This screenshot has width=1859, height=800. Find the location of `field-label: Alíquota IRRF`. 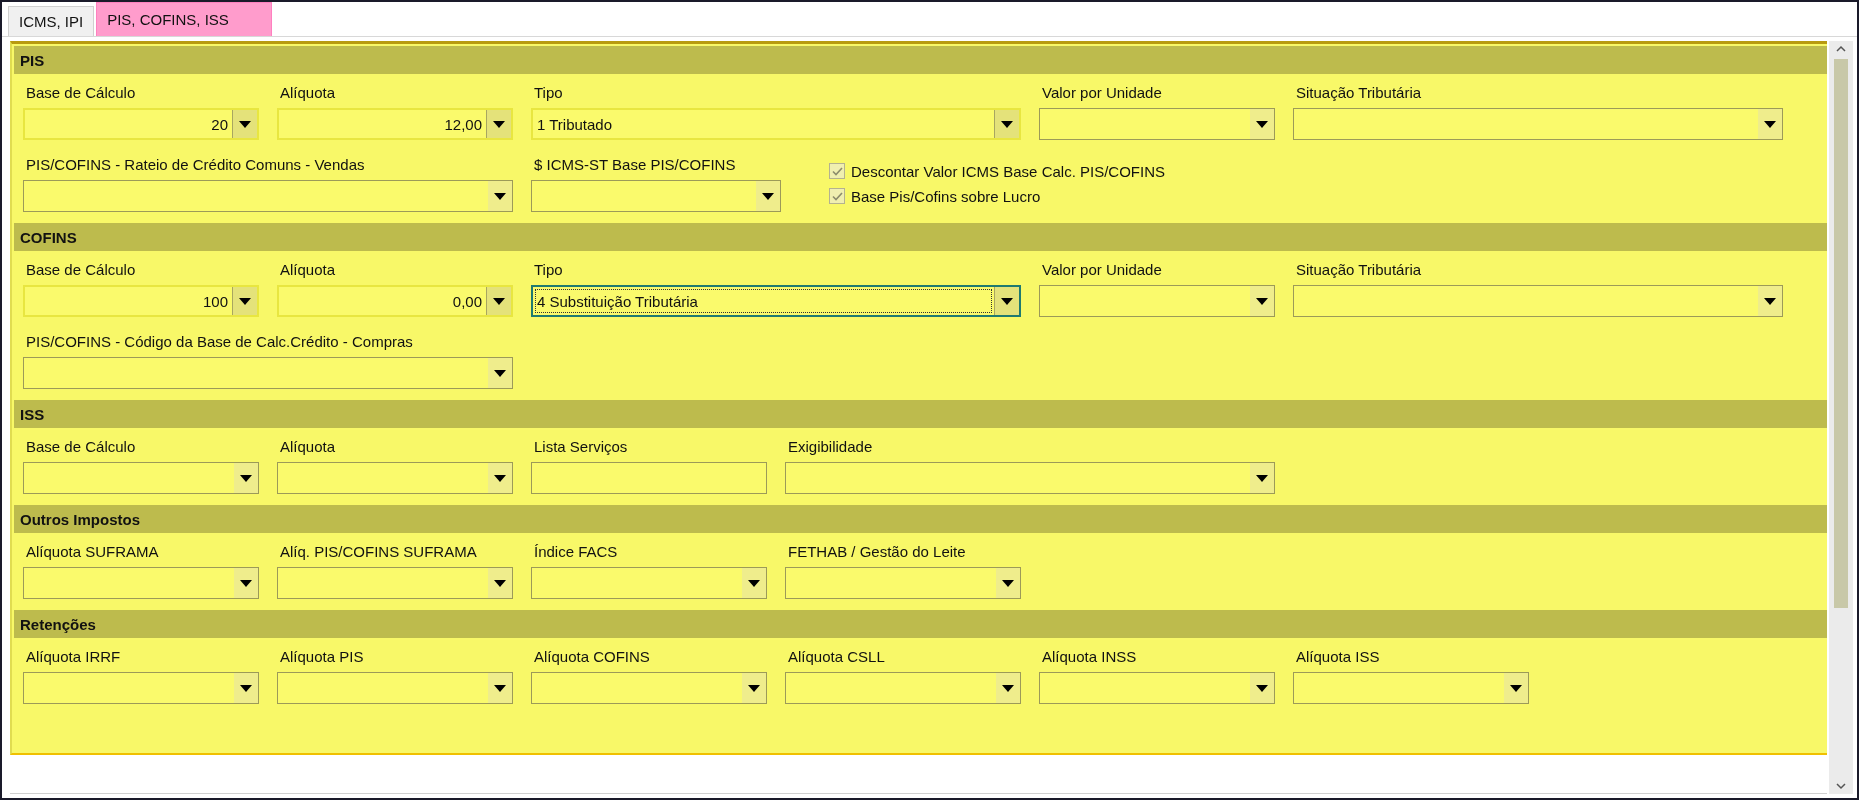

field-label: Alíquota IRRF is located at coordinates (73, 657).